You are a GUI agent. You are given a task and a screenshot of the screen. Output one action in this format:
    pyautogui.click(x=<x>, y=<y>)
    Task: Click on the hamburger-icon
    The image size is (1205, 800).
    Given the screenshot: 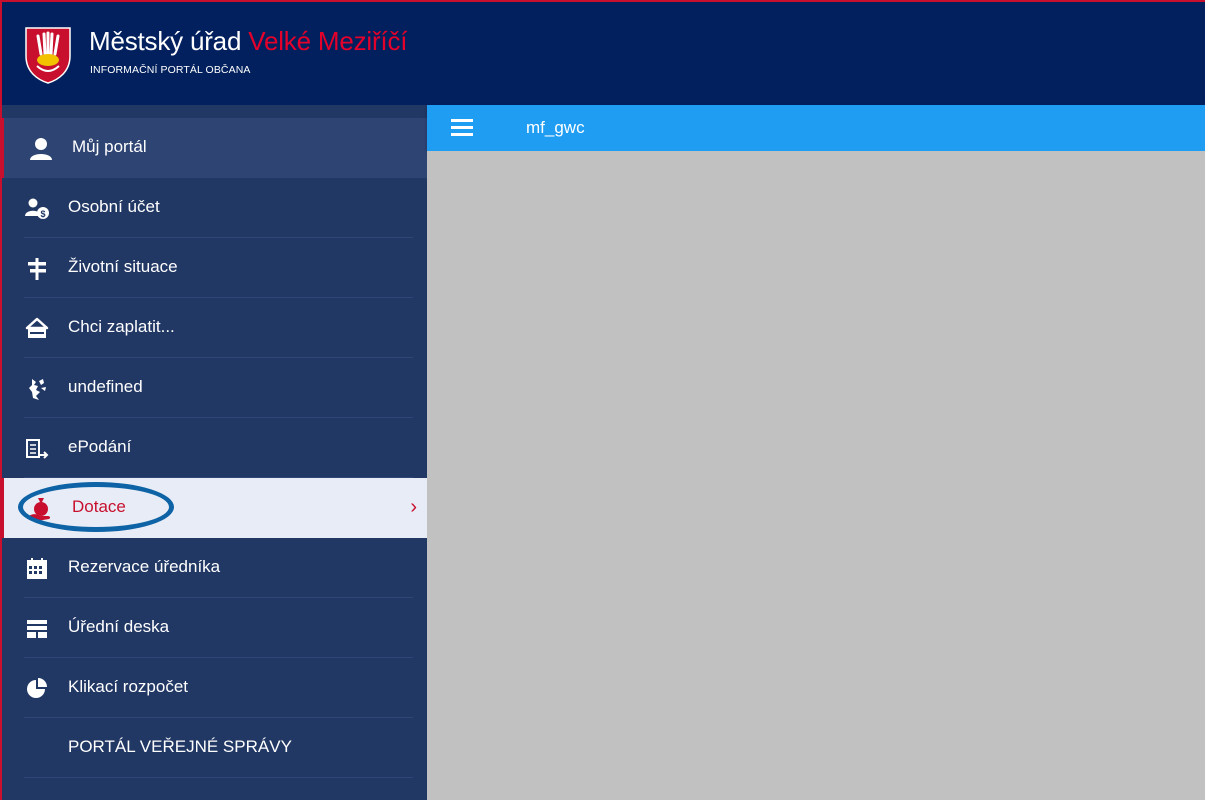 What is the action you would take?
    pyautogui.click(x=462, y=128)
    